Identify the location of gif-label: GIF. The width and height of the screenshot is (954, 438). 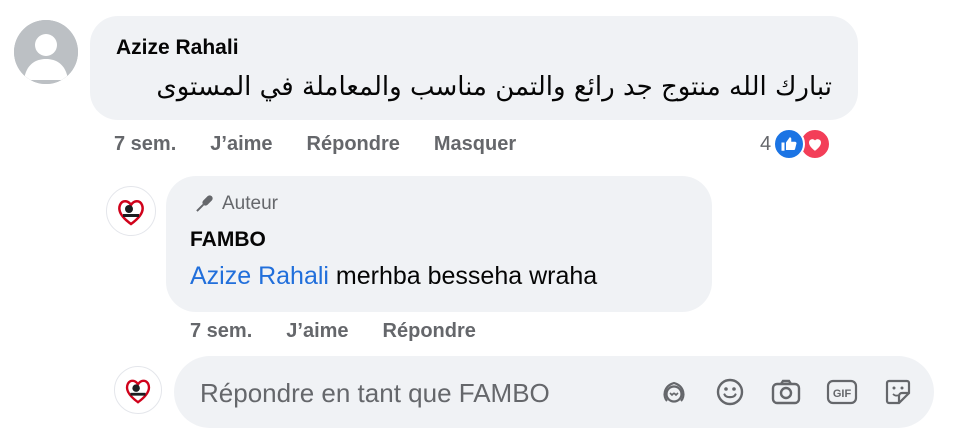
(842, 394).